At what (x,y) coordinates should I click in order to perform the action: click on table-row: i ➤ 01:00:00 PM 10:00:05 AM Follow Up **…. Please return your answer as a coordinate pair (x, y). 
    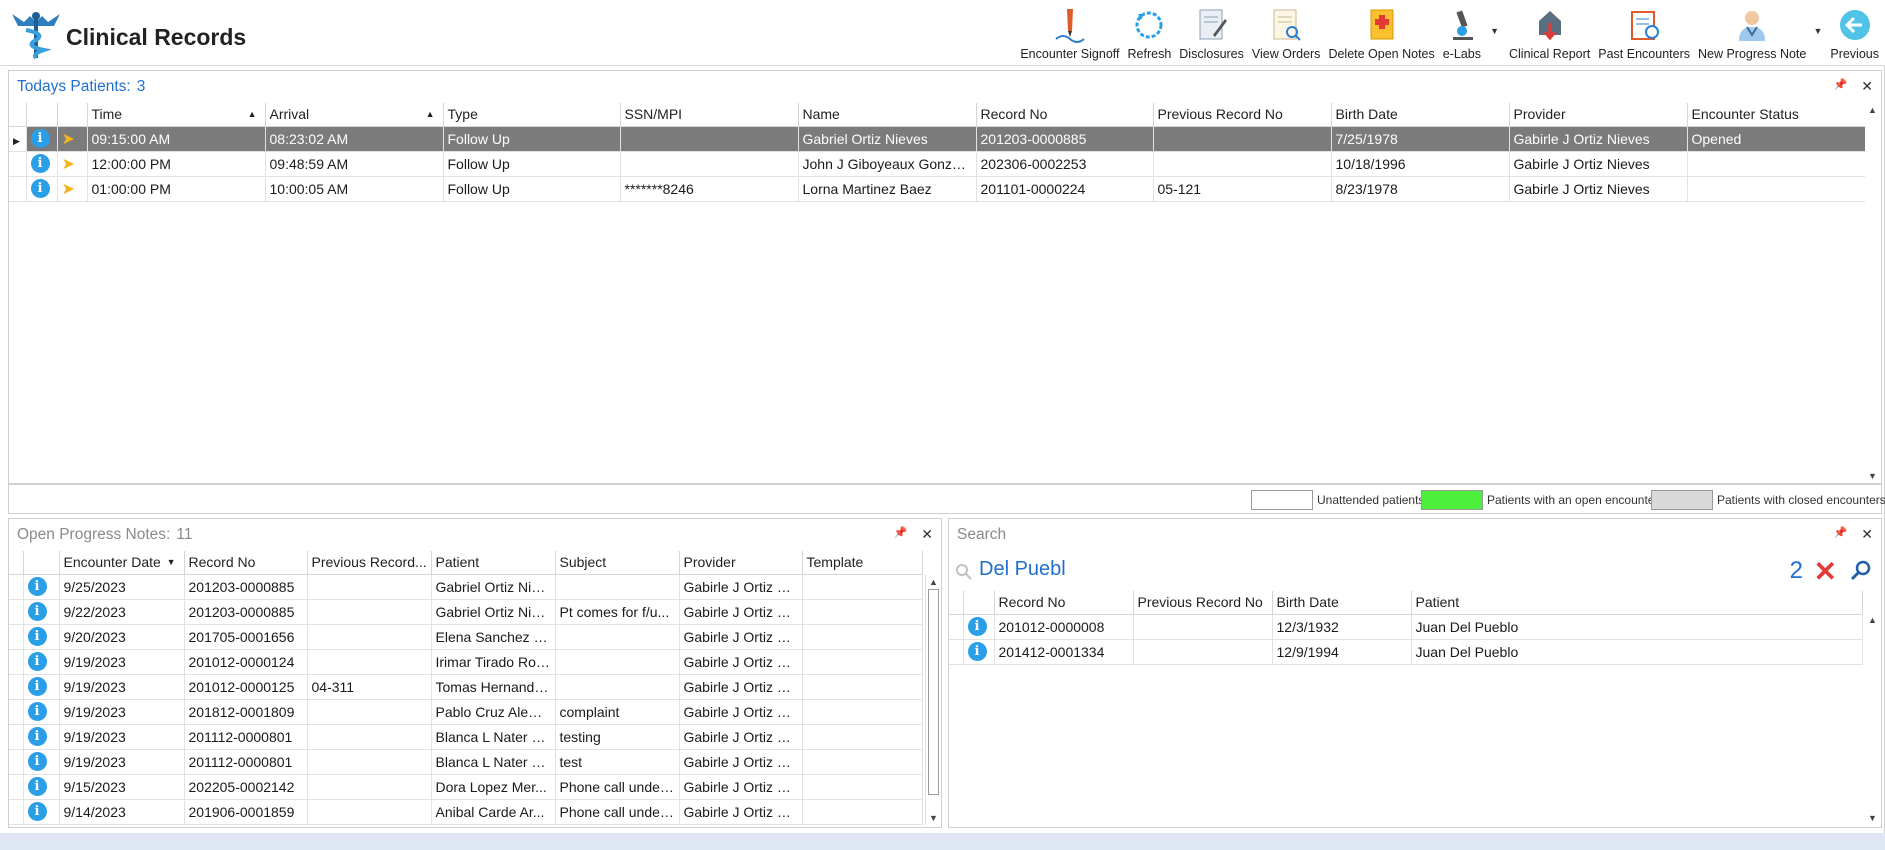
    Looking at the image, I should click on (938, 189).